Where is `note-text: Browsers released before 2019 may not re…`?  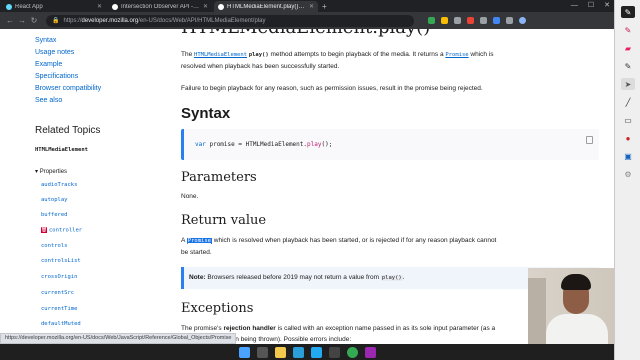
note-text: Browsers released before 2019 may not re… is located at coordinates (293, 277).